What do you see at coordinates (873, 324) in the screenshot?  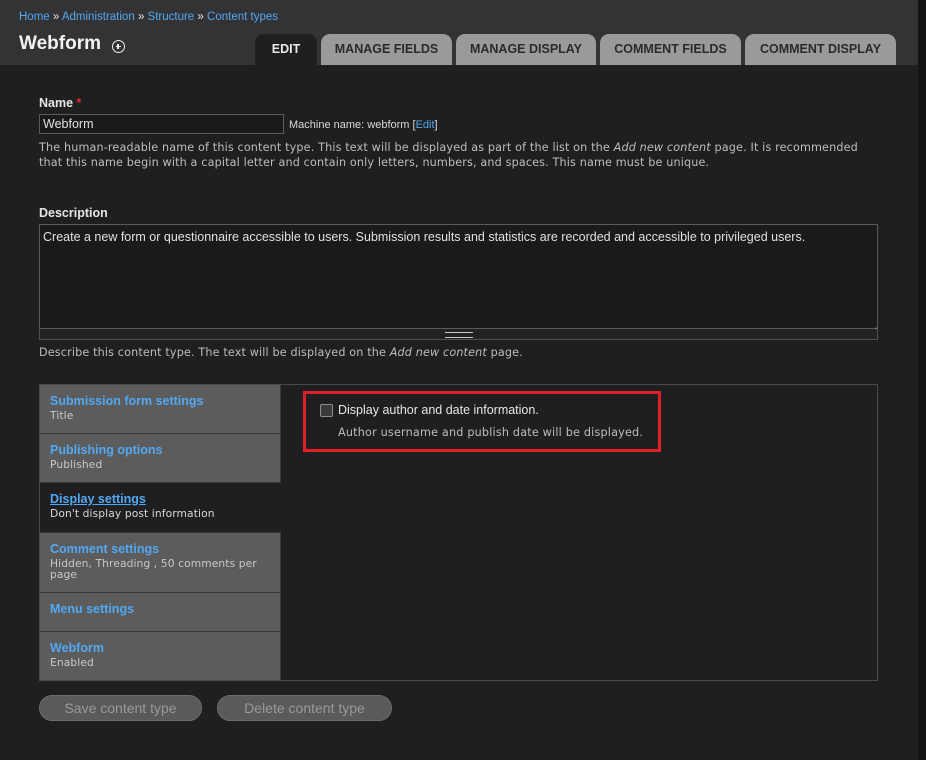 I see `resize-corner-icon` at bounding box center [873, 324].